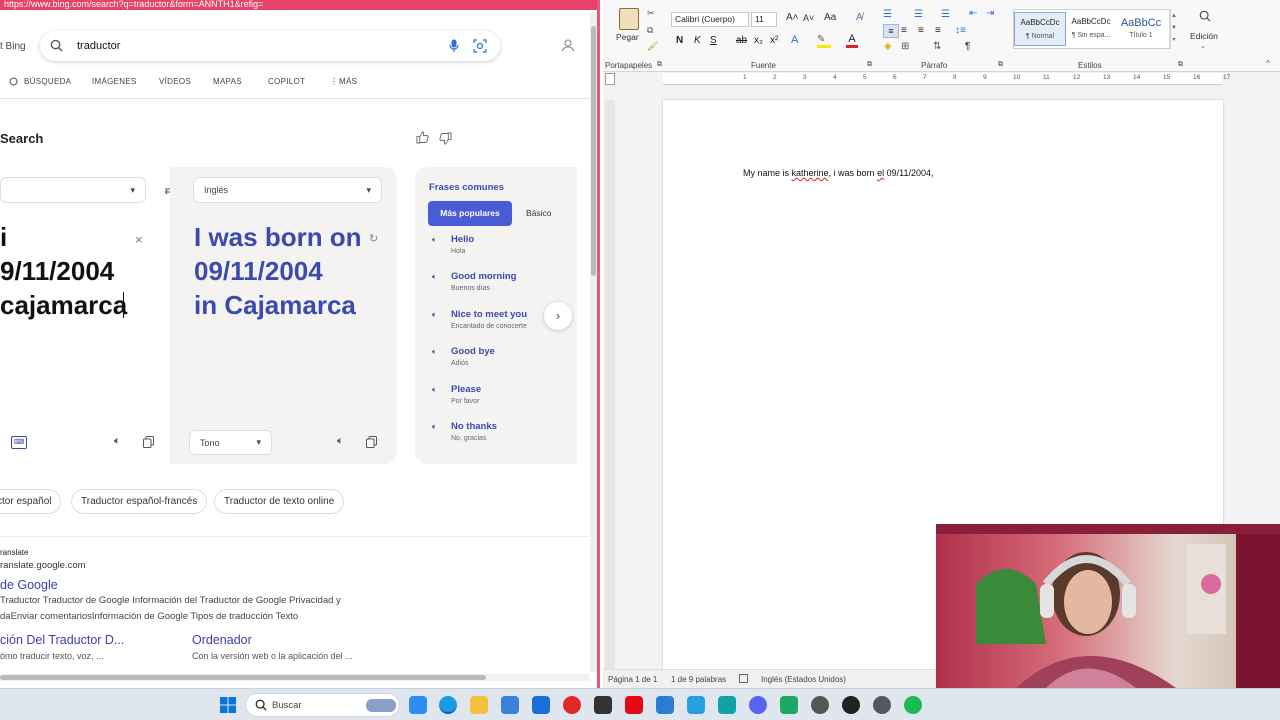  I want to click on windows-start-icon, so click(228, 705).